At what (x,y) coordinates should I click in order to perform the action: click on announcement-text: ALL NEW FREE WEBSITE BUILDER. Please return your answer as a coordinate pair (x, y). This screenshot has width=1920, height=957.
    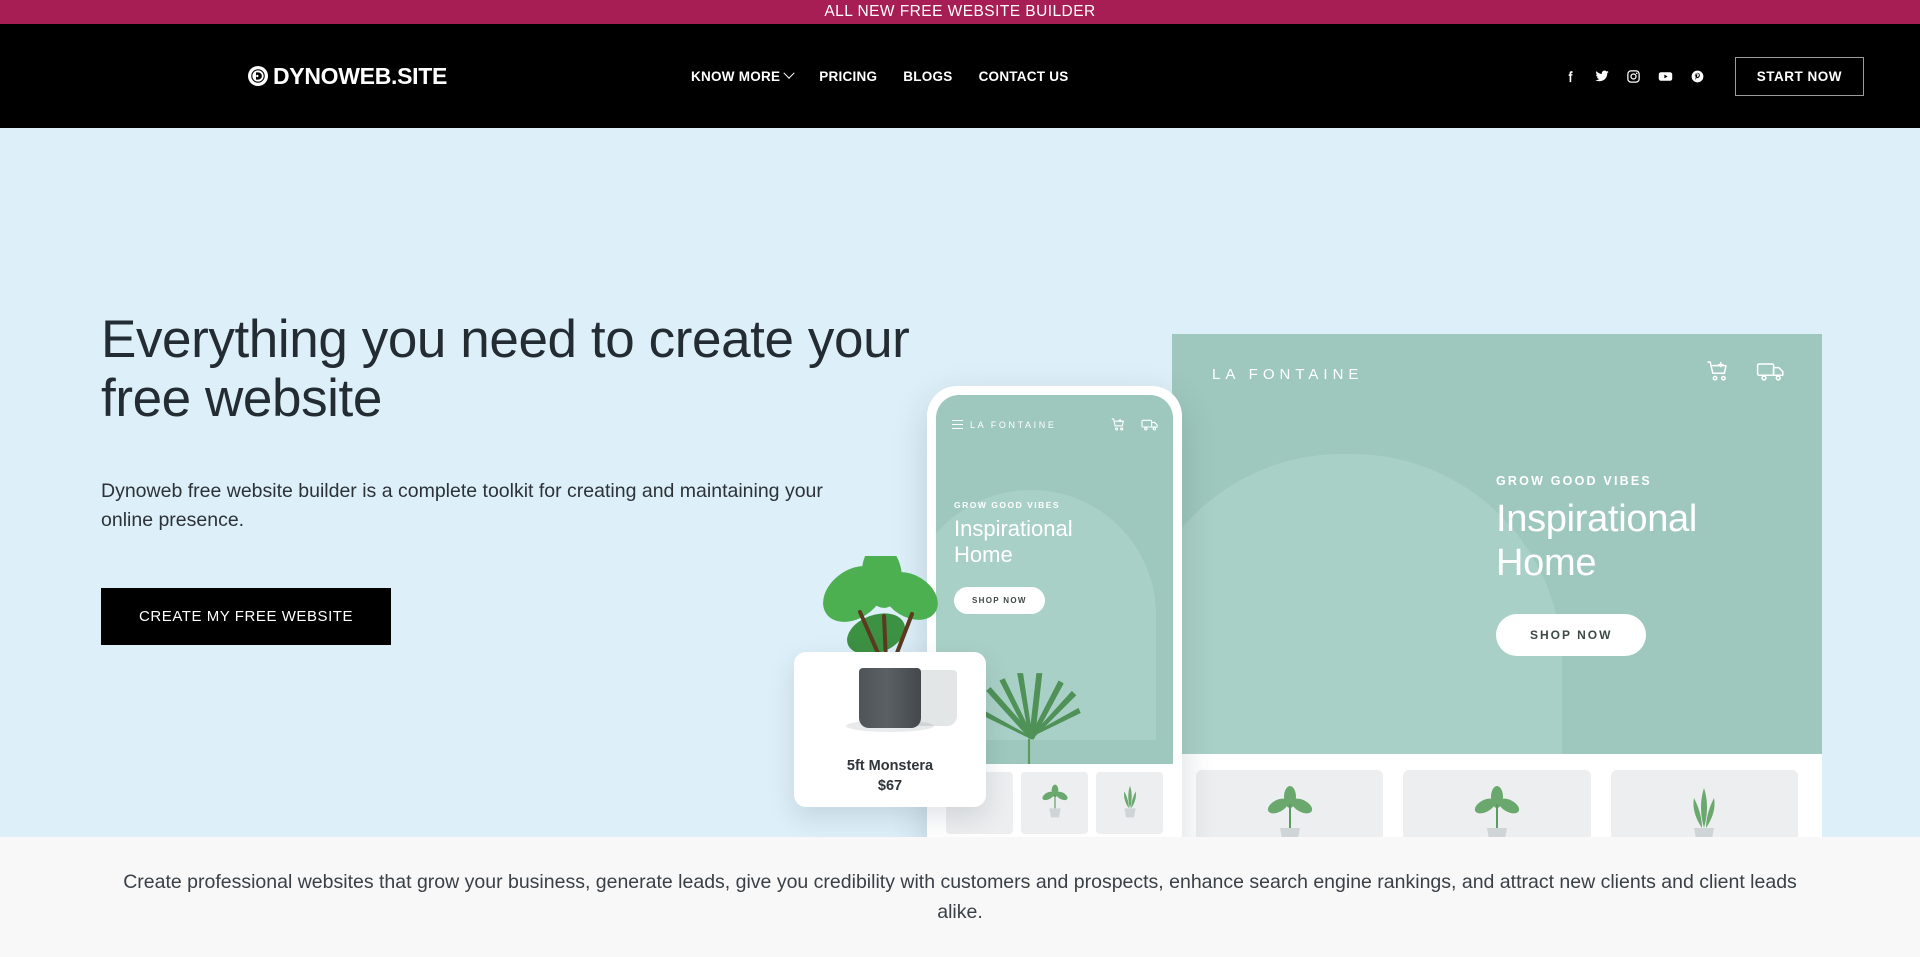
    Looking at the image, I should click on (960, 11).